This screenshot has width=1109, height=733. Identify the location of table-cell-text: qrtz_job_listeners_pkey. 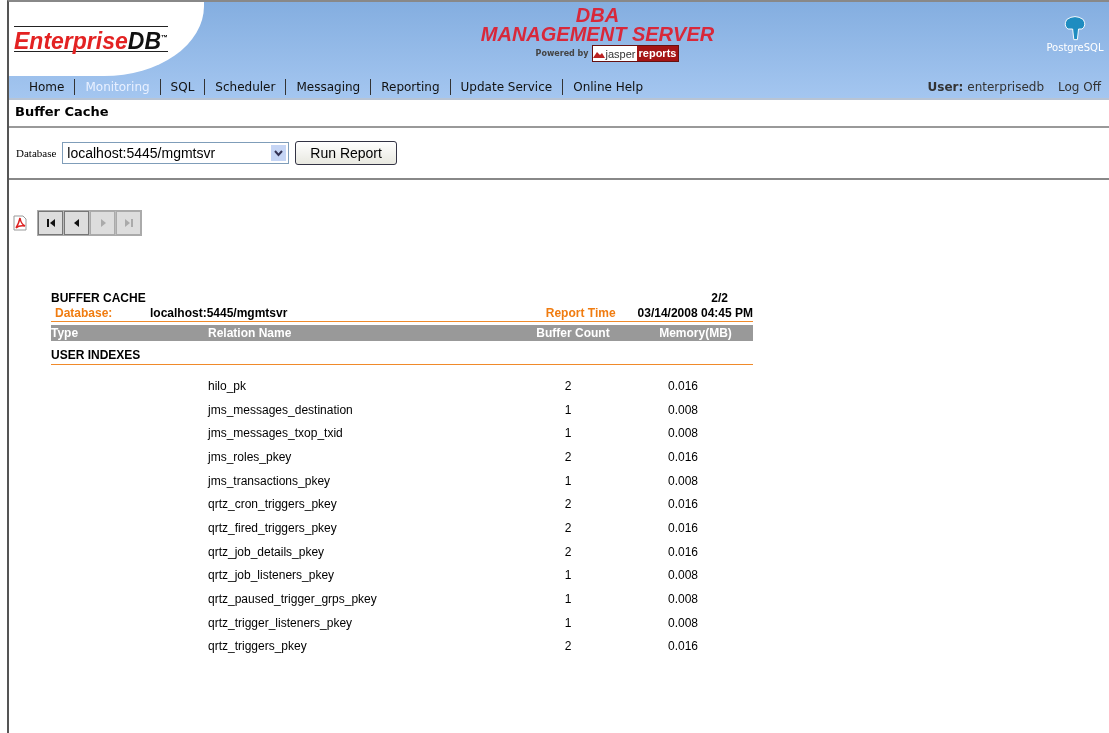
(272, 575).